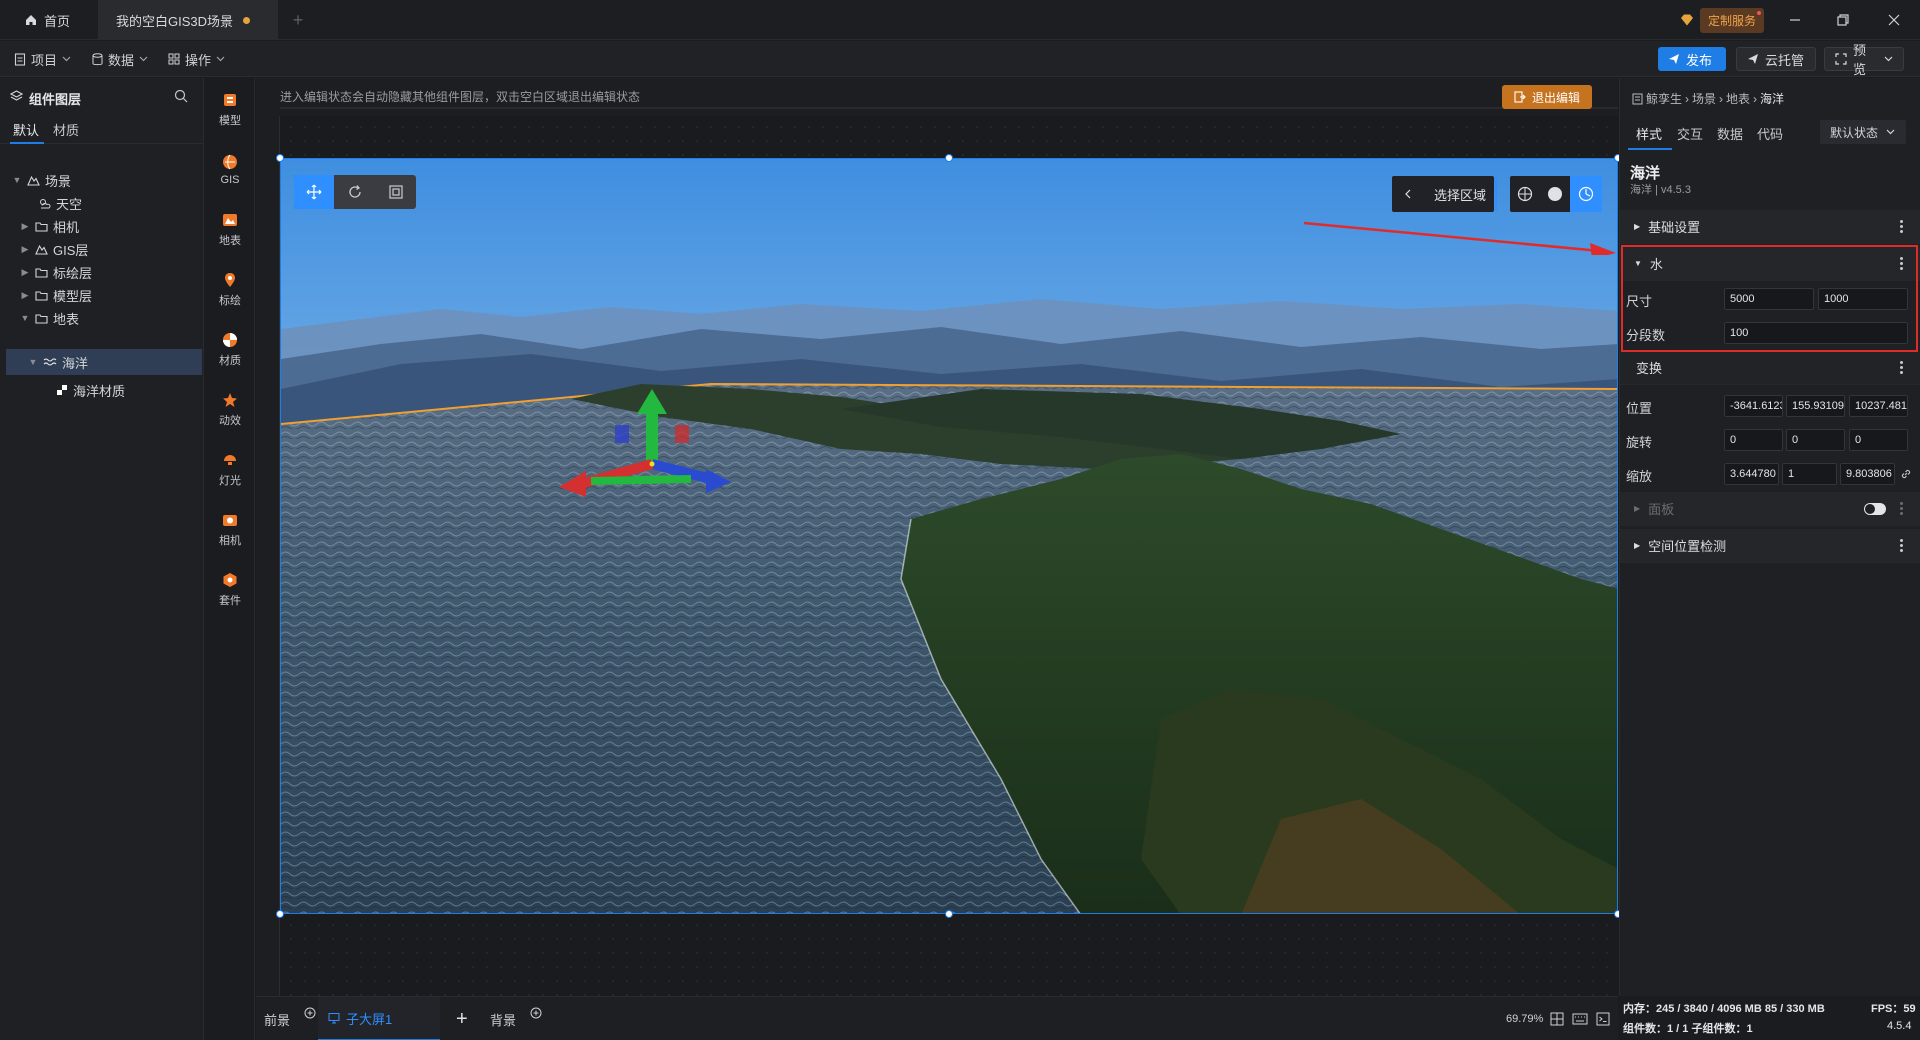  Describe the element at coordinates (230, 100) in the screenshot. I see `model-icon` at that location.